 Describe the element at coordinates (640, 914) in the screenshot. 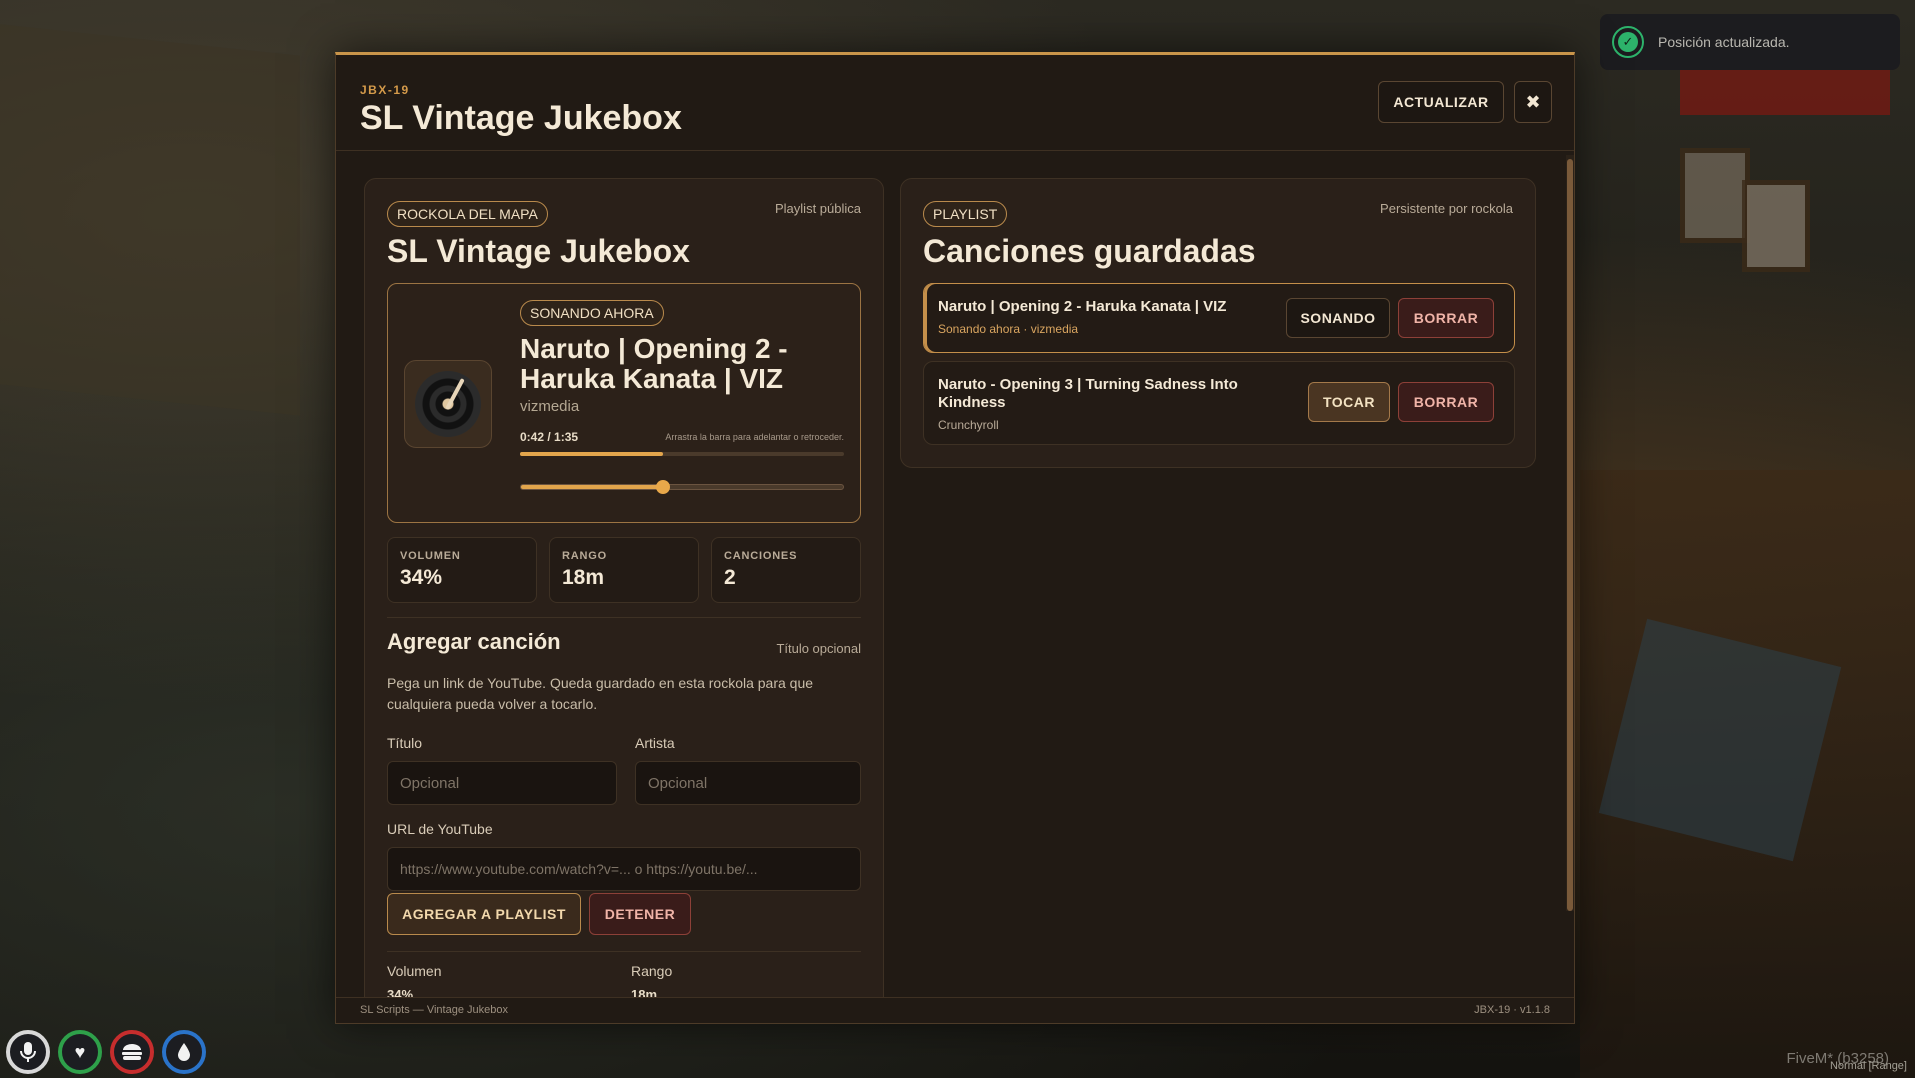

I see `stop-button: DETENER` at that location.